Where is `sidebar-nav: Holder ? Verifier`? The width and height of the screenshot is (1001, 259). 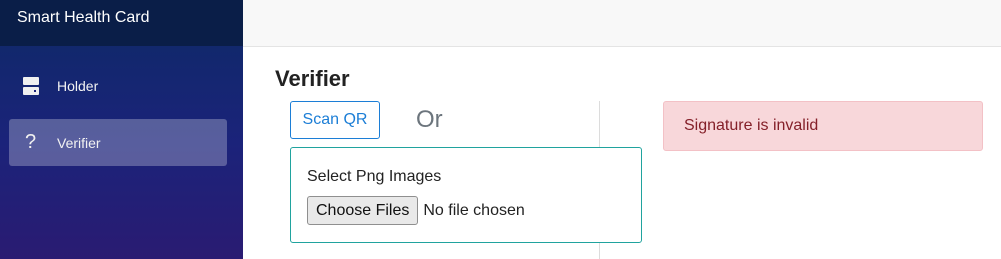
sidebar-nav: Holder ? Verifier is located at coordinates (121, 106).